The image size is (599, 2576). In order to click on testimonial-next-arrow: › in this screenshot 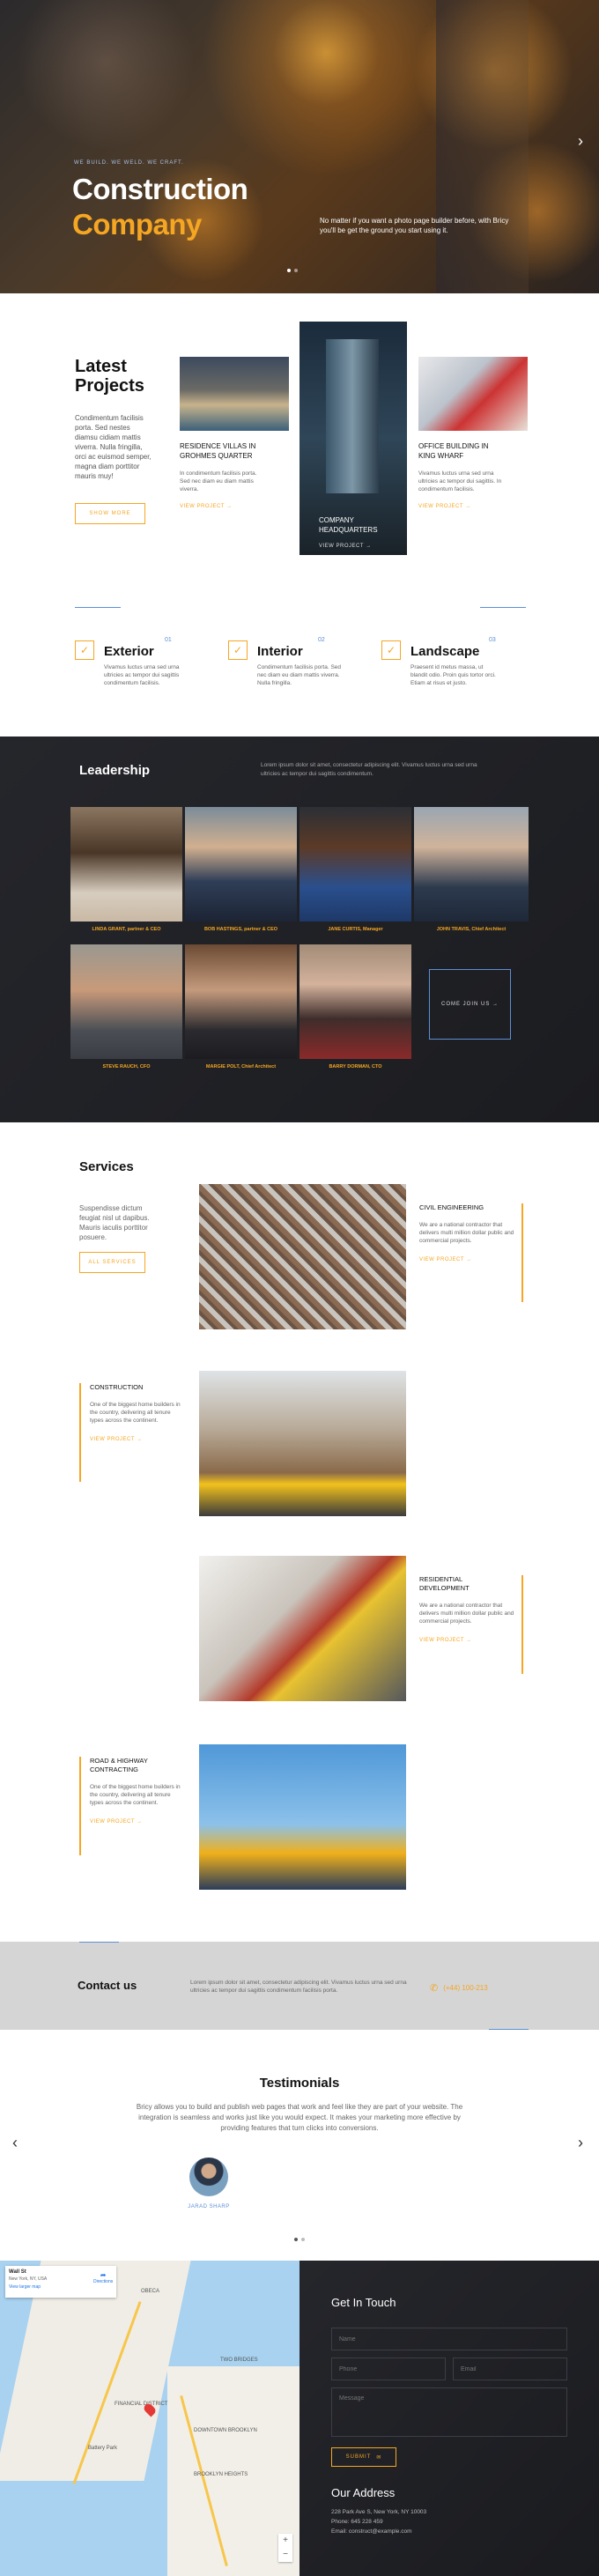, I will do `click(580, 2143)`.